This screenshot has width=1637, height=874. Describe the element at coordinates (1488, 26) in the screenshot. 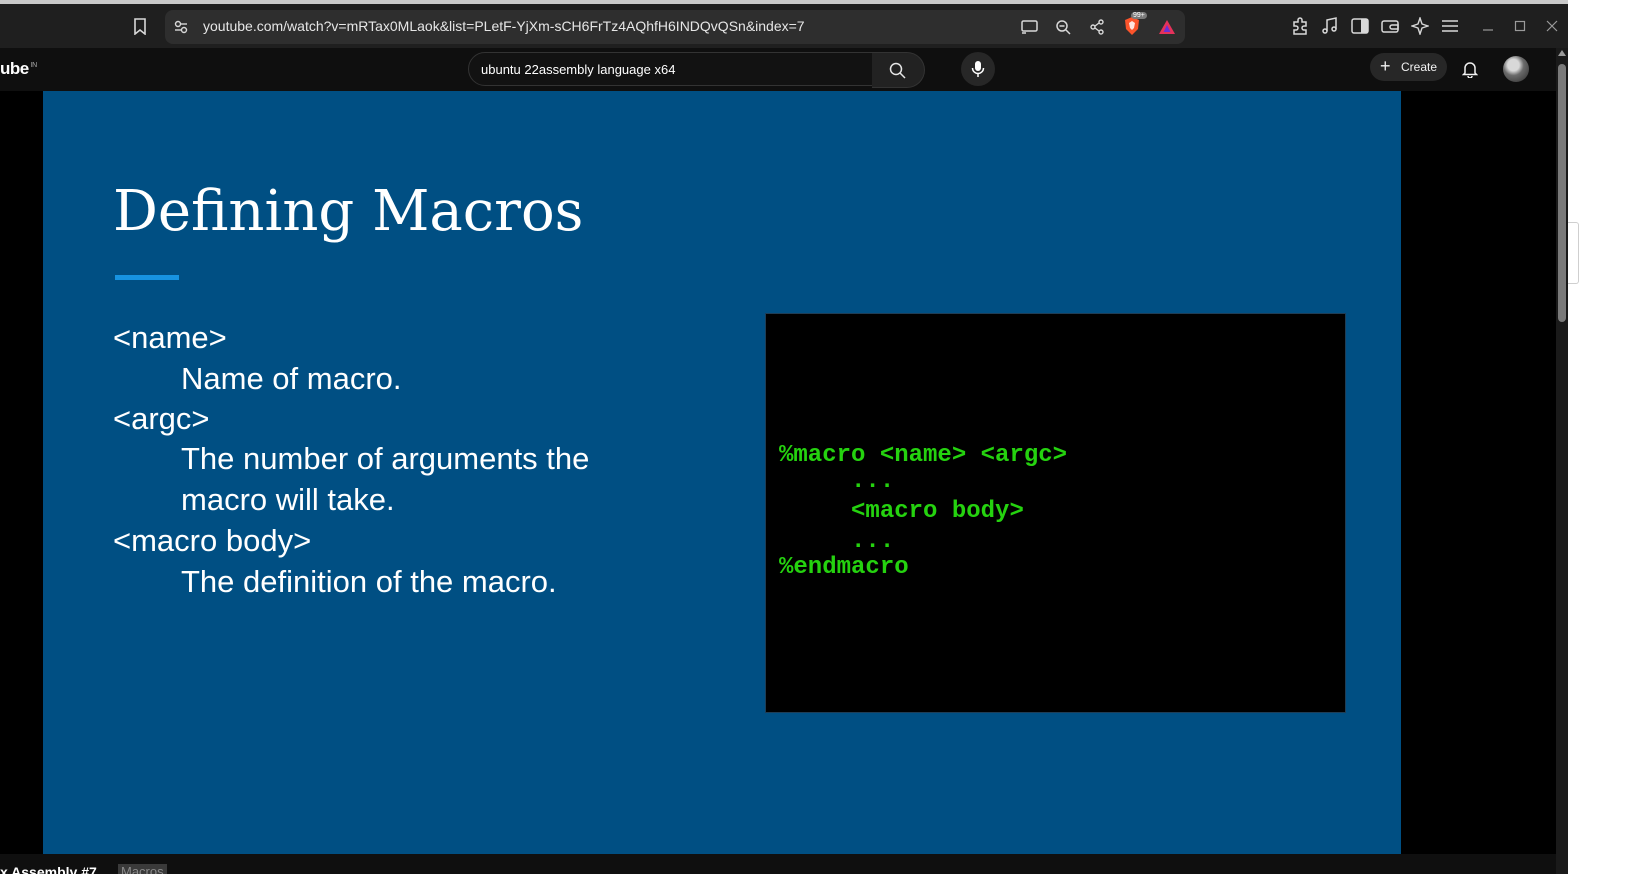

I see `minimize-icon` at that location.